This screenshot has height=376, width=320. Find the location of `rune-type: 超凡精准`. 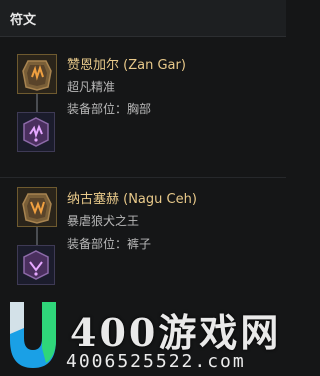

rune-type: 超凡精准 is located at coordinates (91, 87).